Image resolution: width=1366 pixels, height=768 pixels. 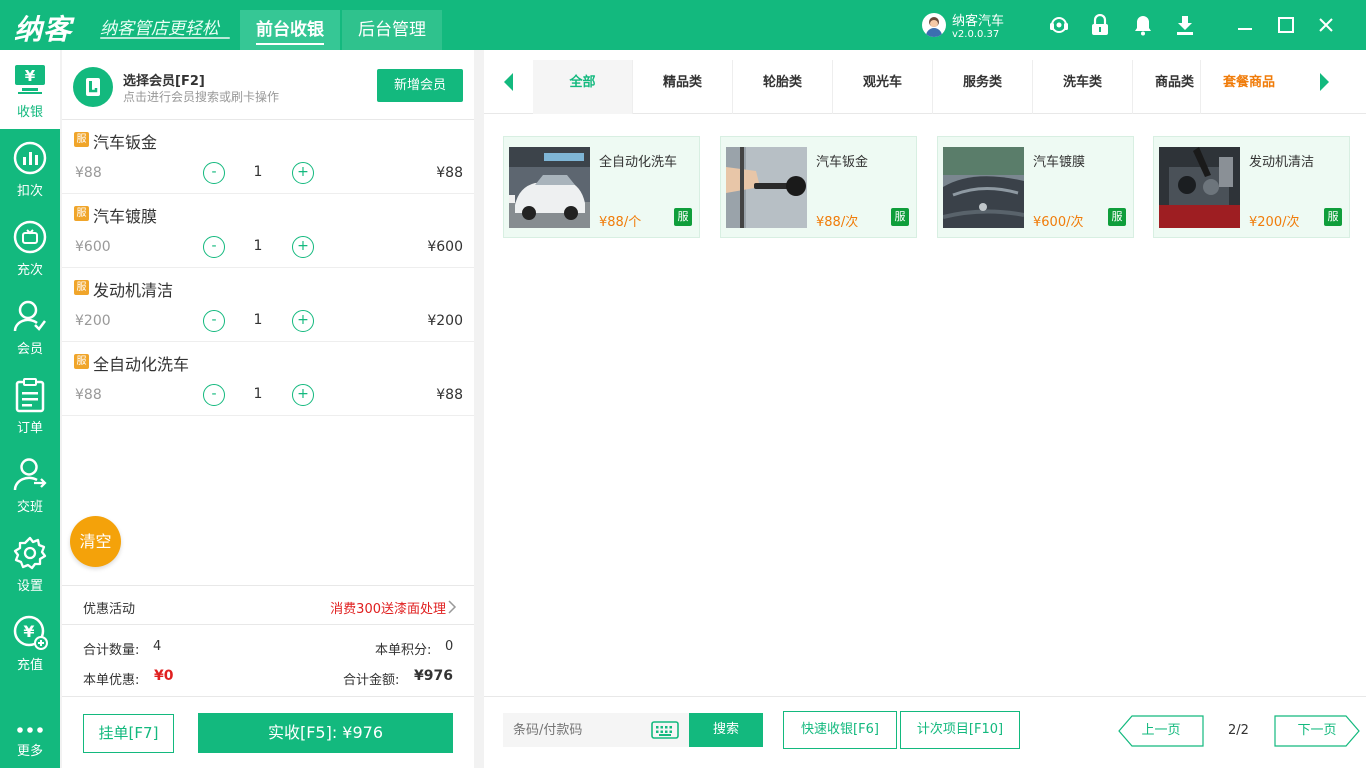 I want to click on product-card: 发动机清洁 ¥200/次 服, so click(x=1251, y=187).